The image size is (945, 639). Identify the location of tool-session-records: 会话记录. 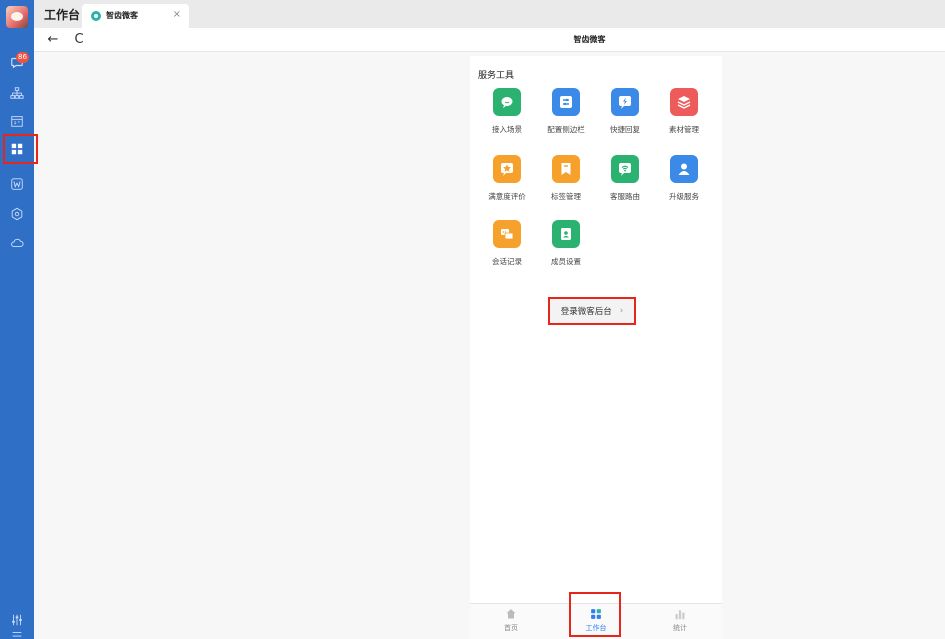
(507, 243).